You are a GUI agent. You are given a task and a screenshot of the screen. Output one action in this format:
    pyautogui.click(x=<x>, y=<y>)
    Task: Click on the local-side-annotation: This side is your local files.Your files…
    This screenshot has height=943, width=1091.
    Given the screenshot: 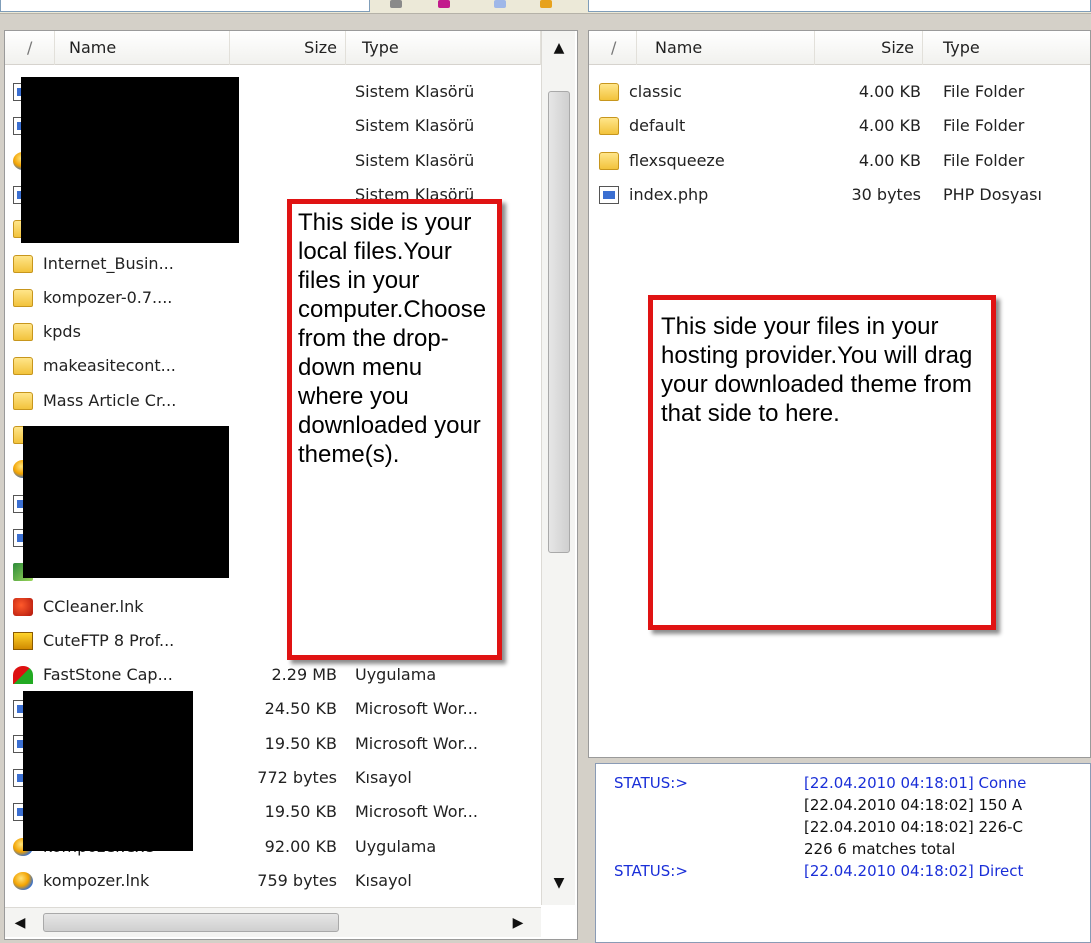 What is the action you would take?
    pyautogui.click(x=394, y=429)
    